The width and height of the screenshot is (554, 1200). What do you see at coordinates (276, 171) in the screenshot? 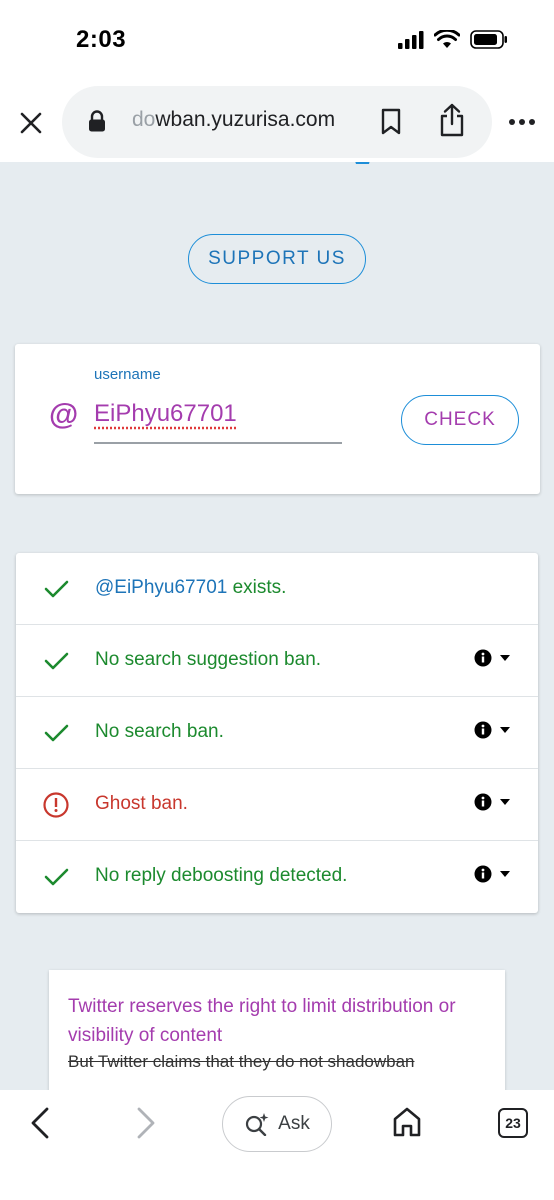
I see `cropped-heading` at bounding box center [276, 171].